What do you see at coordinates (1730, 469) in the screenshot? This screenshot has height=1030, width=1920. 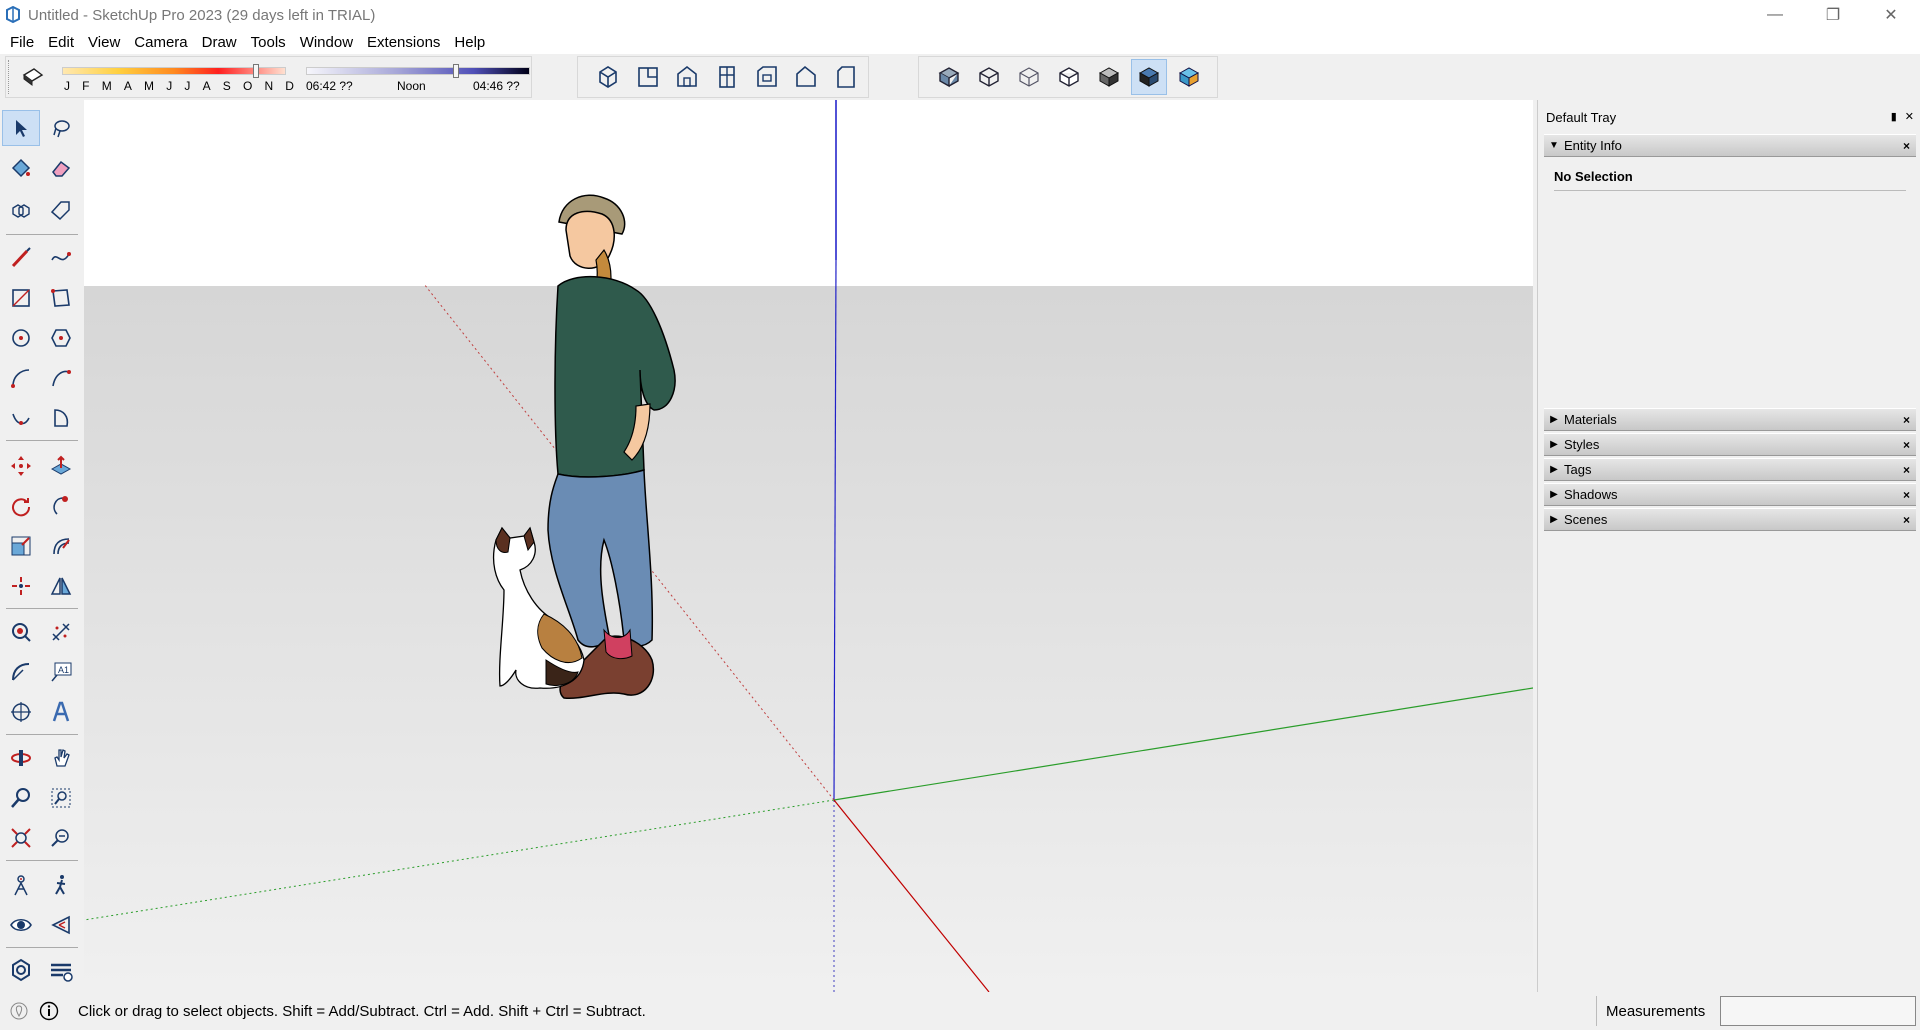 I see `tags-panel-header: ▶ Tags ×` at bounding box center [1730, 469].